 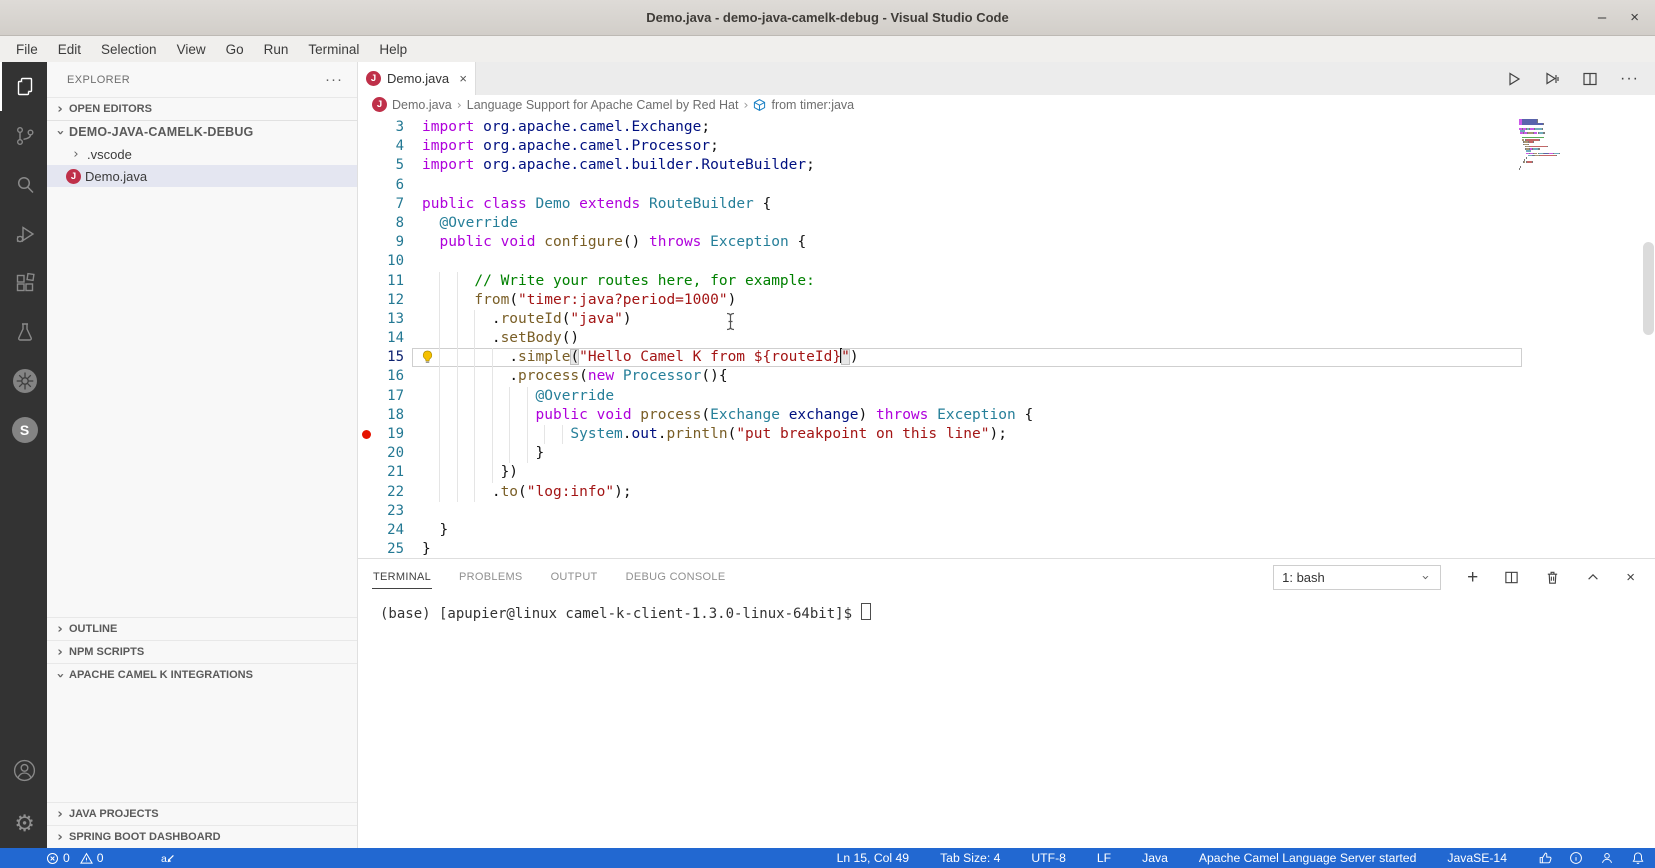 What do you see at coordinates (129, 49) in the screenshot?
I see `menu-selection: Selection` at bounding box center [129, 49].